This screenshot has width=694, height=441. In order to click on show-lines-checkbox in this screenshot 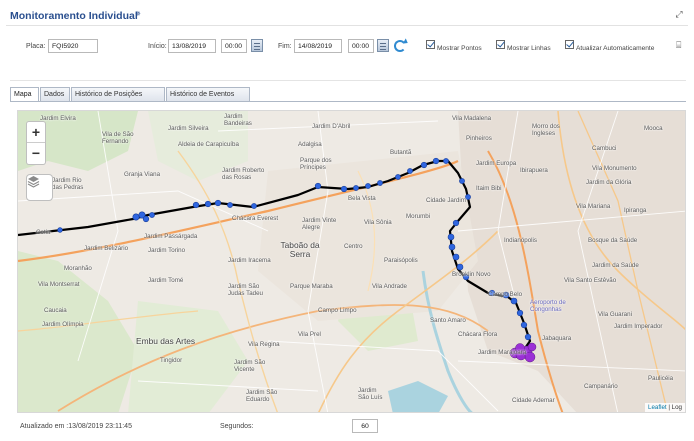, I will do `click(500, 44)`.